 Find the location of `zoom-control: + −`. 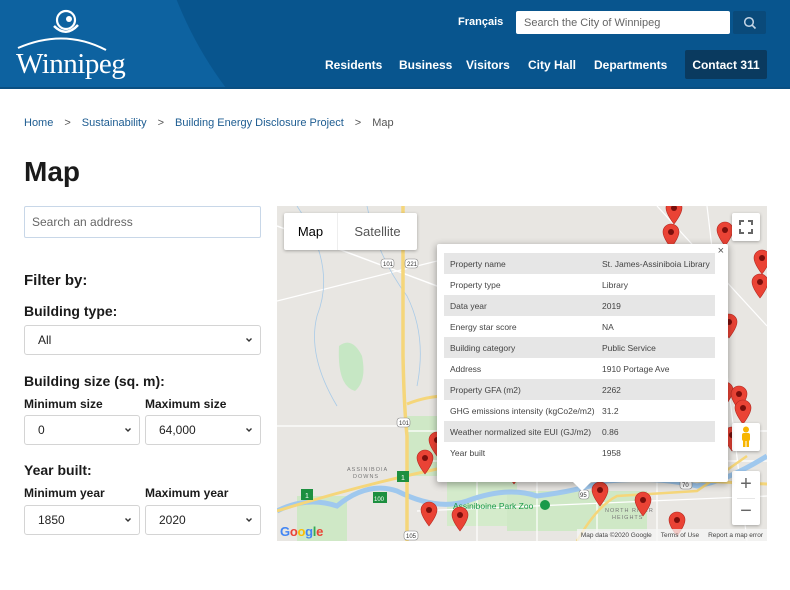

zoom-control: + − is located at coordinates (746, 498).